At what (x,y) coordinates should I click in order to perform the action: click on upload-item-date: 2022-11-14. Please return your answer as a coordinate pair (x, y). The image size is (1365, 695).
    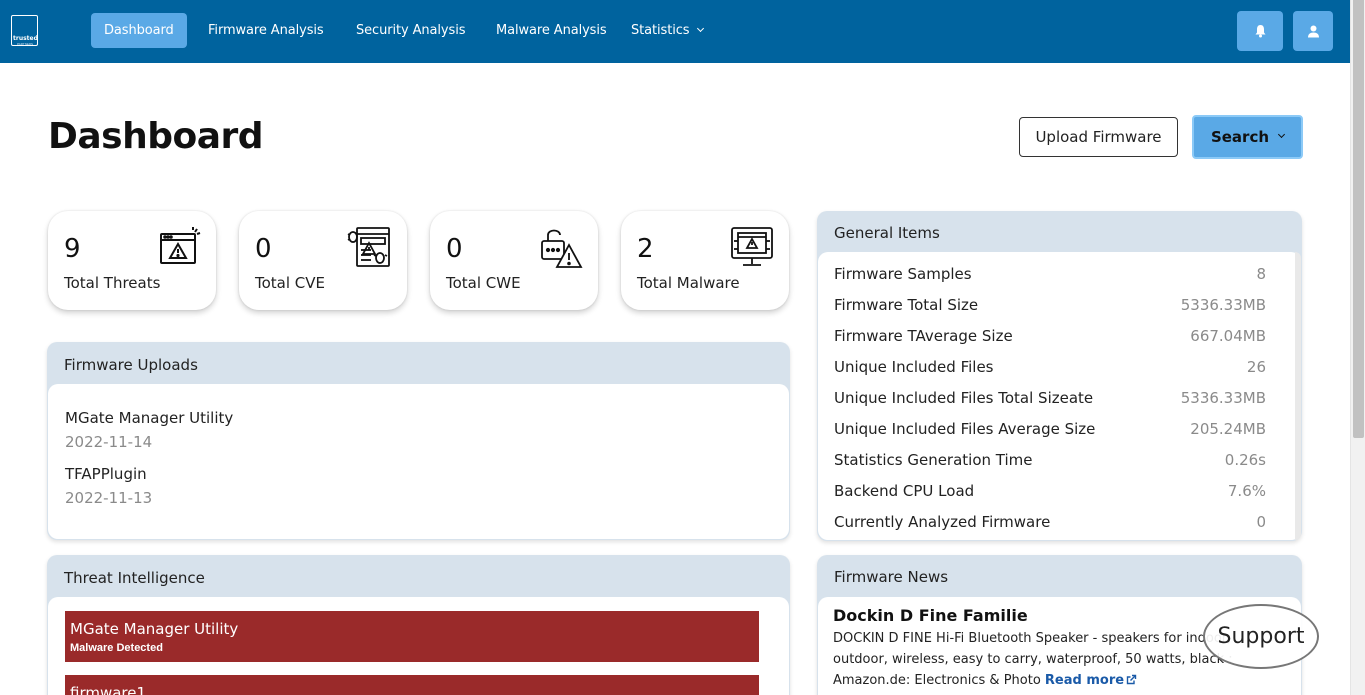
    Looking at the image, I should click on (109, 442).